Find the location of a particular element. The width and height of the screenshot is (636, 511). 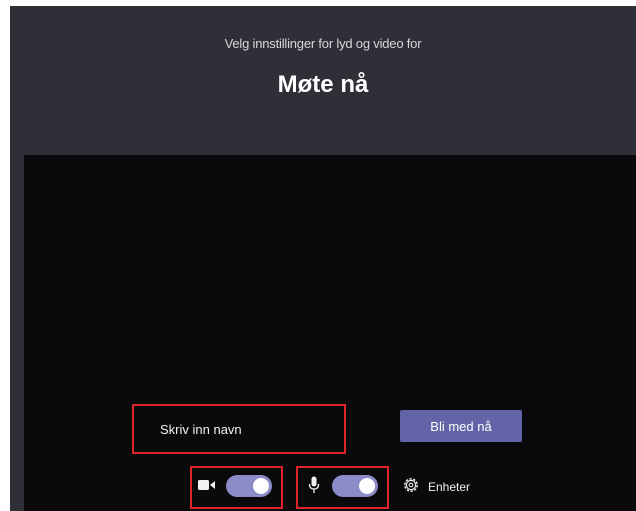

name-input-highlight is located at coordinates (239, 429).